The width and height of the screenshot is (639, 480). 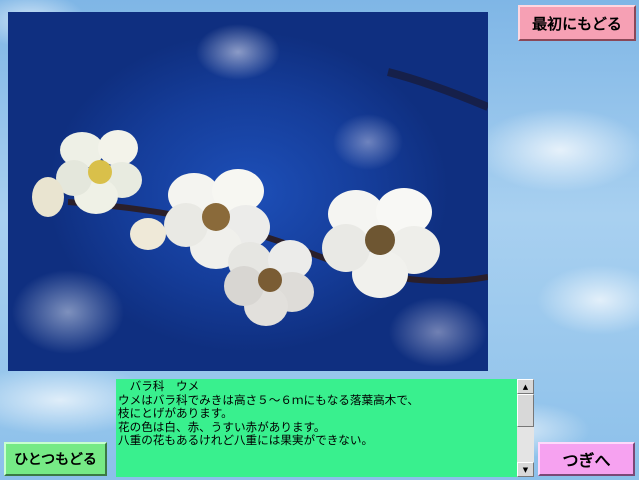 What do you see at coordinates (246, 440) in the screenshot?
I see `description-line: 八重の花もあるけれど八重には果実ができない。` at bounding box center [246, 440].